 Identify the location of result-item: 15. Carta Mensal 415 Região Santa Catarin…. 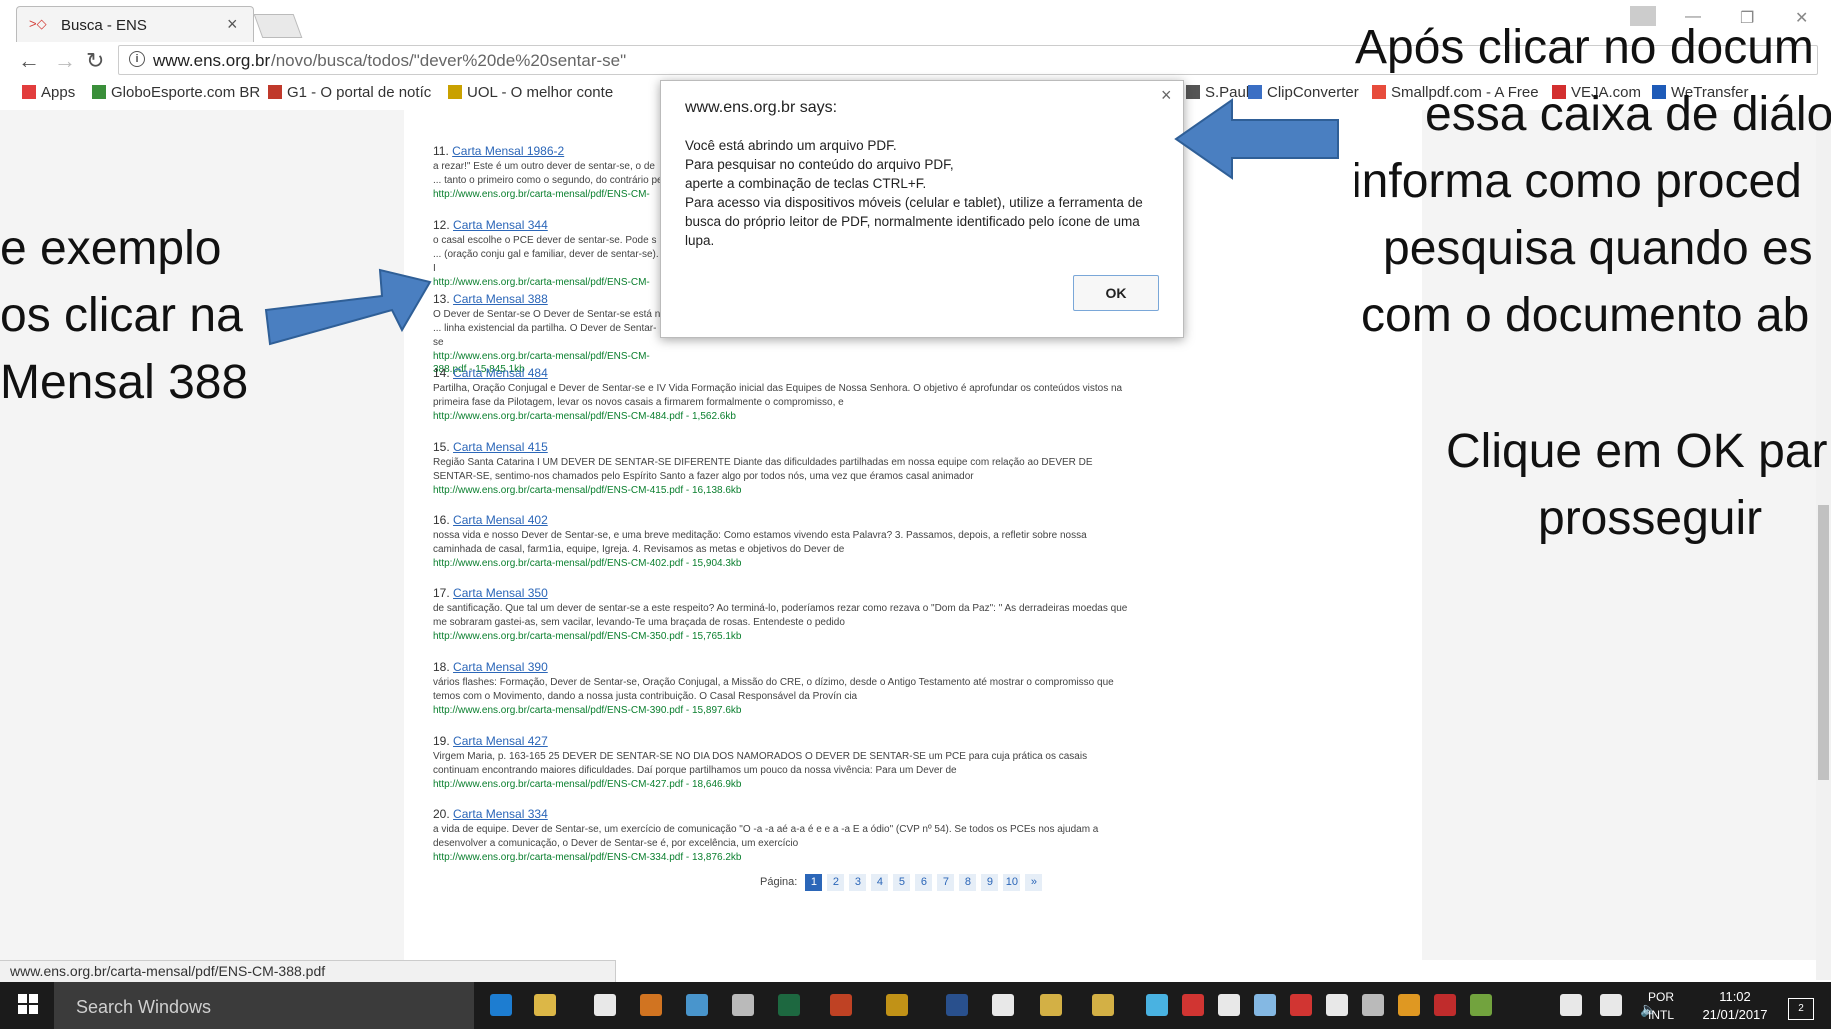
(783, 468).